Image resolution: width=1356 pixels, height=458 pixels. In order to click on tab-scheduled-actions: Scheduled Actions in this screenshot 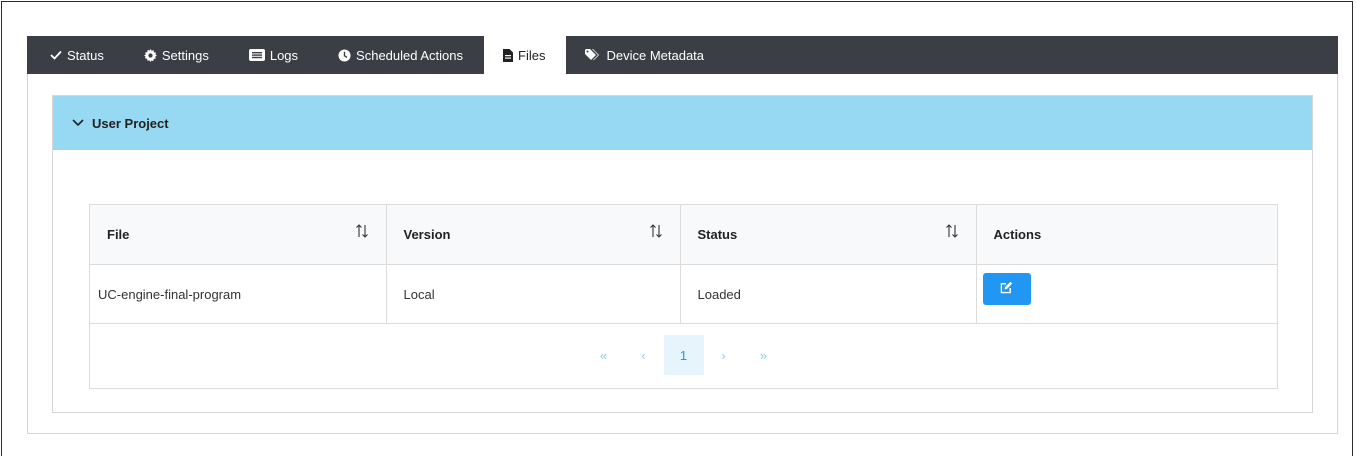, I will do `click(401, 55)`.